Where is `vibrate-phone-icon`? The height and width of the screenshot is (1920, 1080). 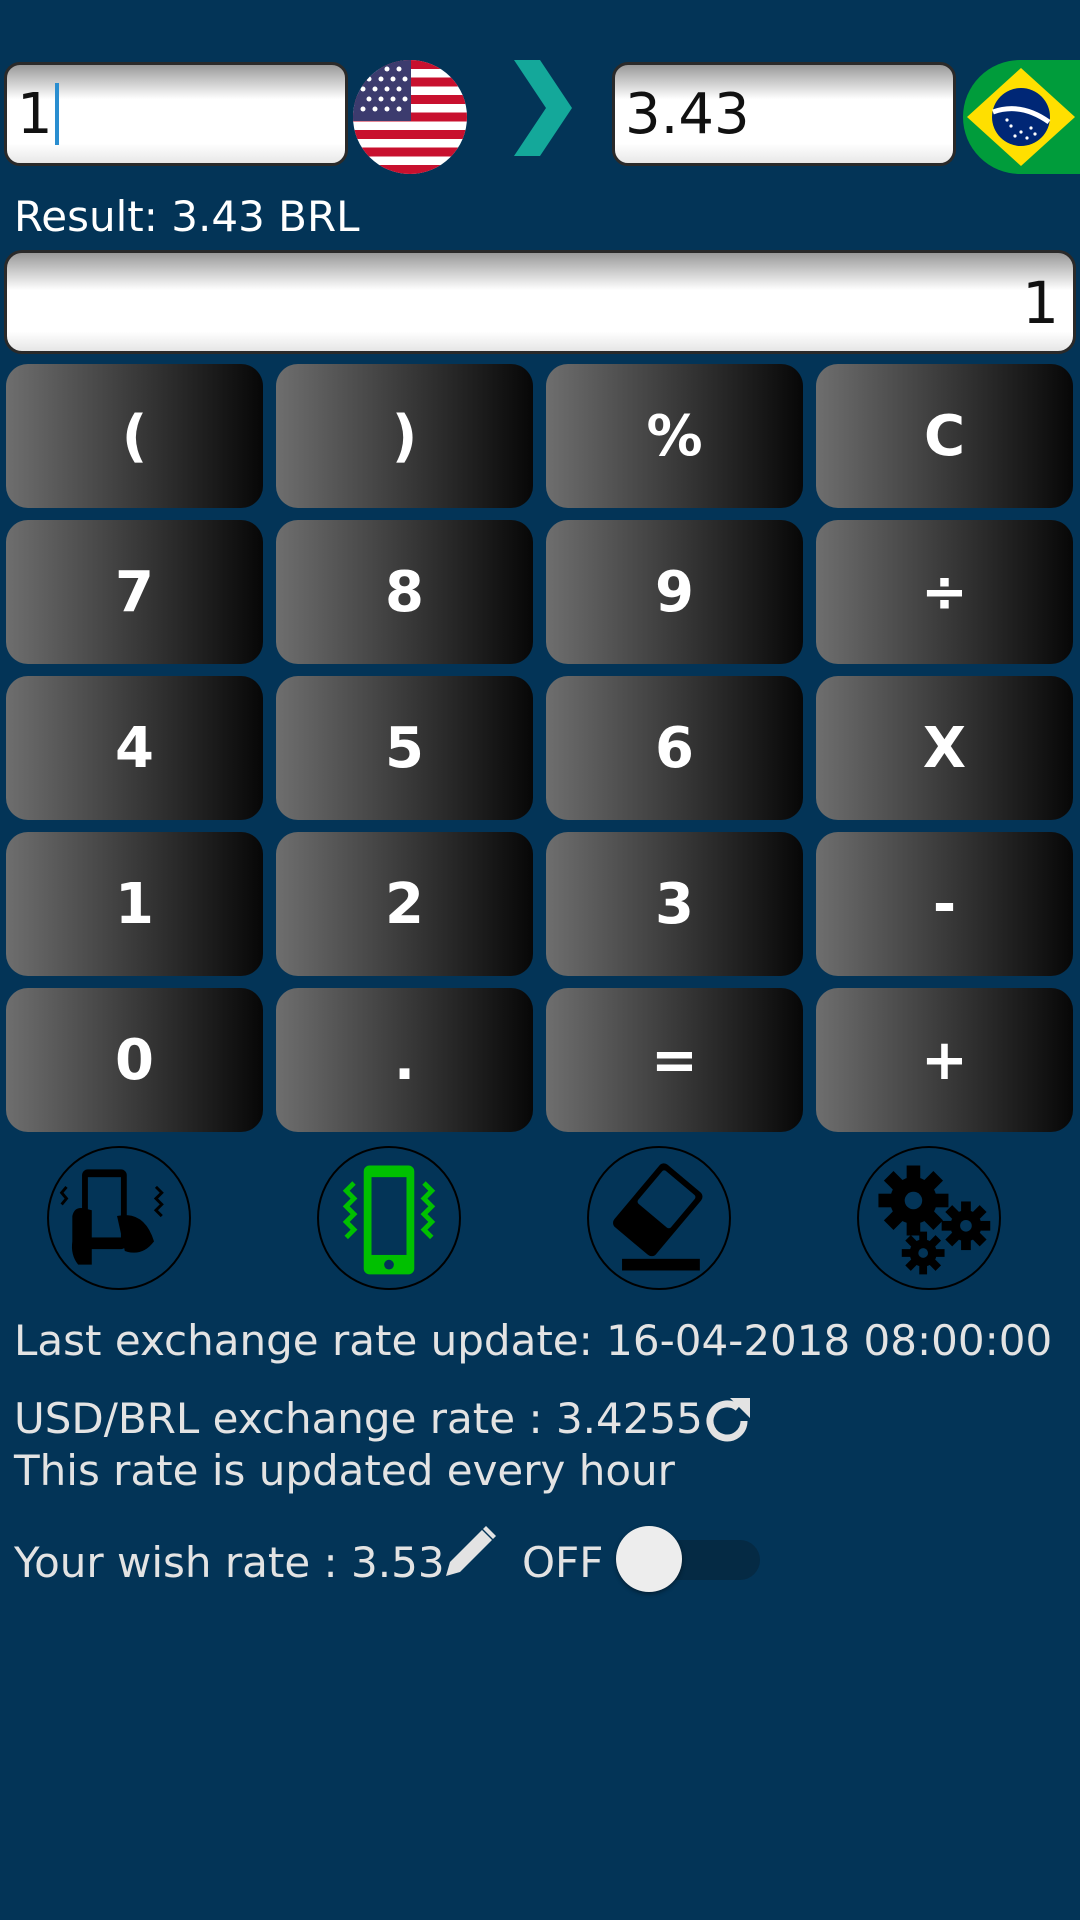
vibrate-phone-icon is located at coordinates (389, 1218).